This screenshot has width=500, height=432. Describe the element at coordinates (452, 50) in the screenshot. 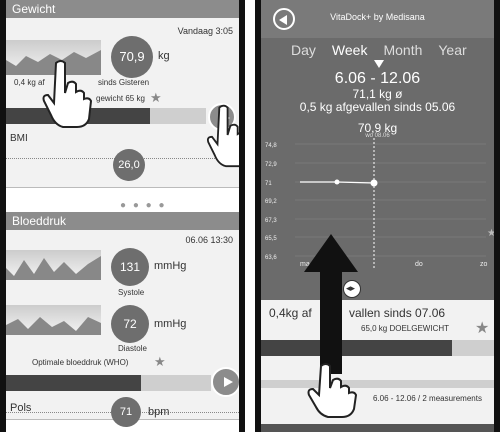

I see `tab-year: Year` at that location.